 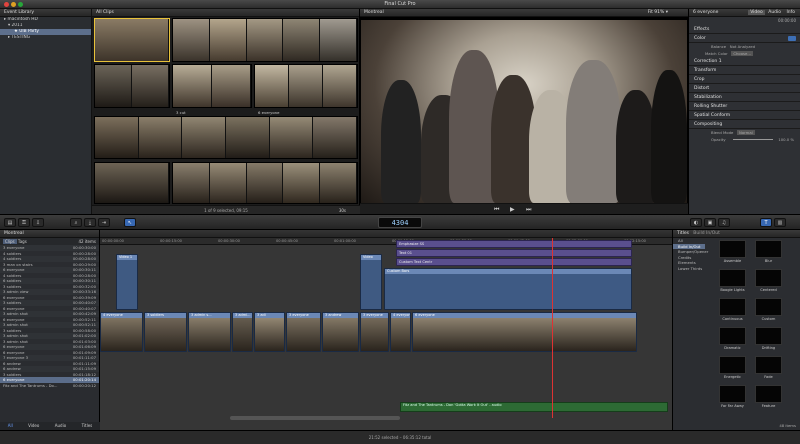 I want to click on library-item-testing: ▸ TESTING, so click(x=45, y=38).